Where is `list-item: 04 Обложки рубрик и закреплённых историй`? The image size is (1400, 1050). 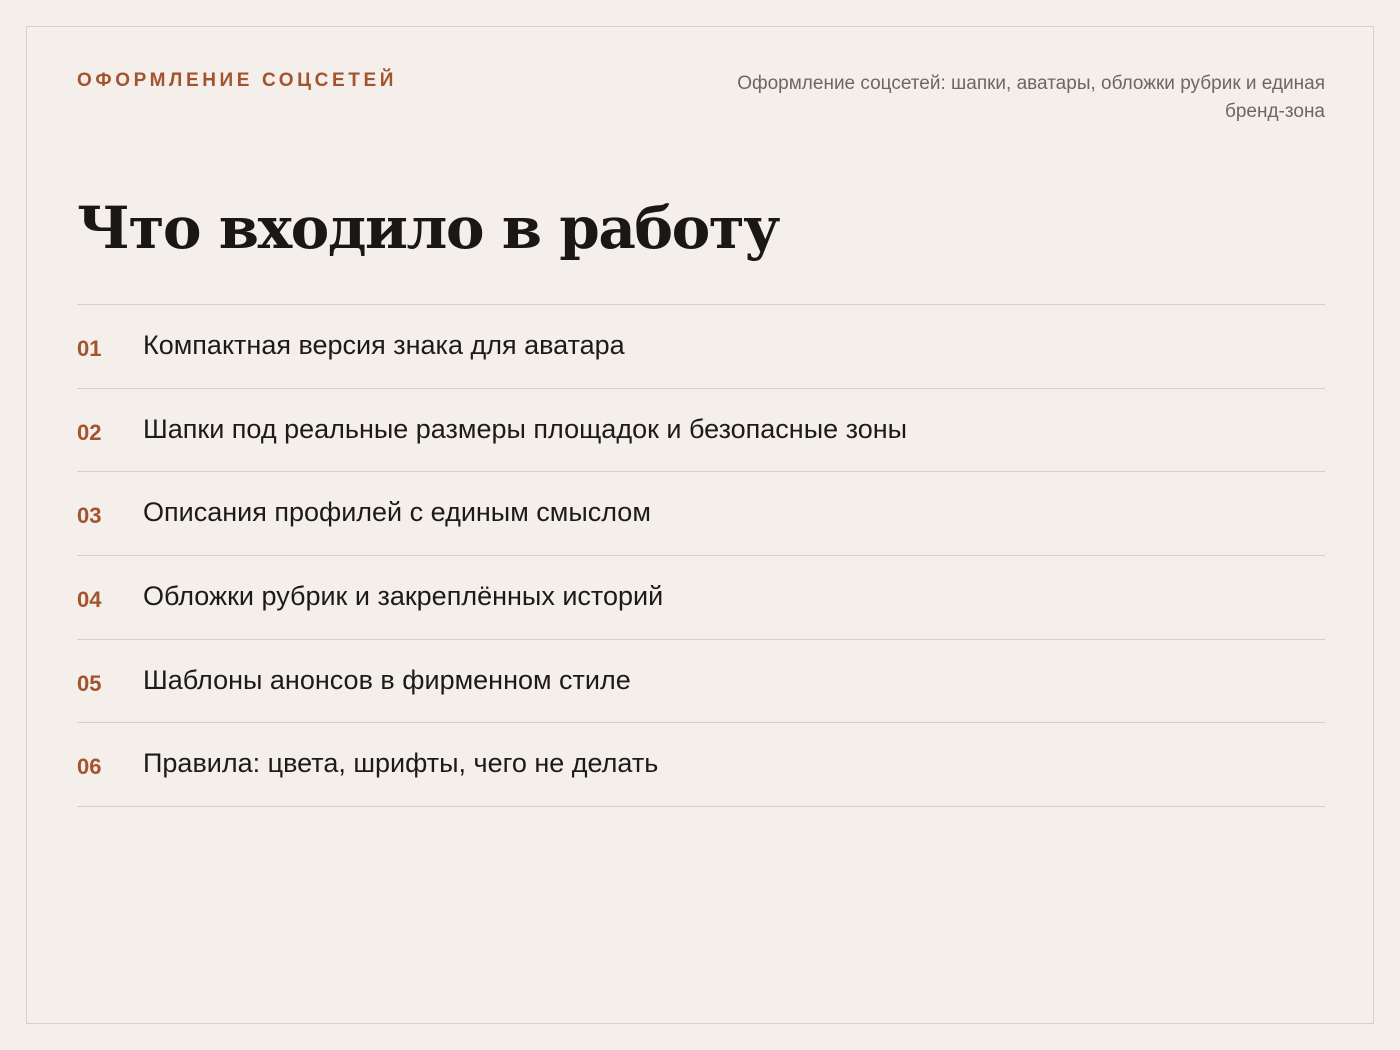 list-item: 04 Обложки рубрик и закреплённых историй is located at coordinates (701, 598).